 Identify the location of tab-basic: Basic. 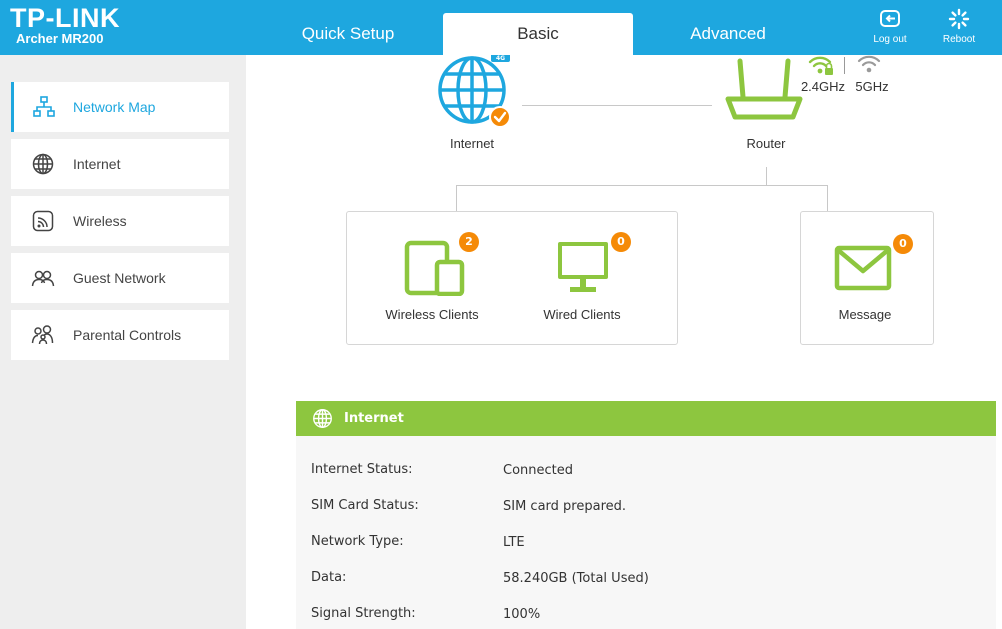
(538, 34).